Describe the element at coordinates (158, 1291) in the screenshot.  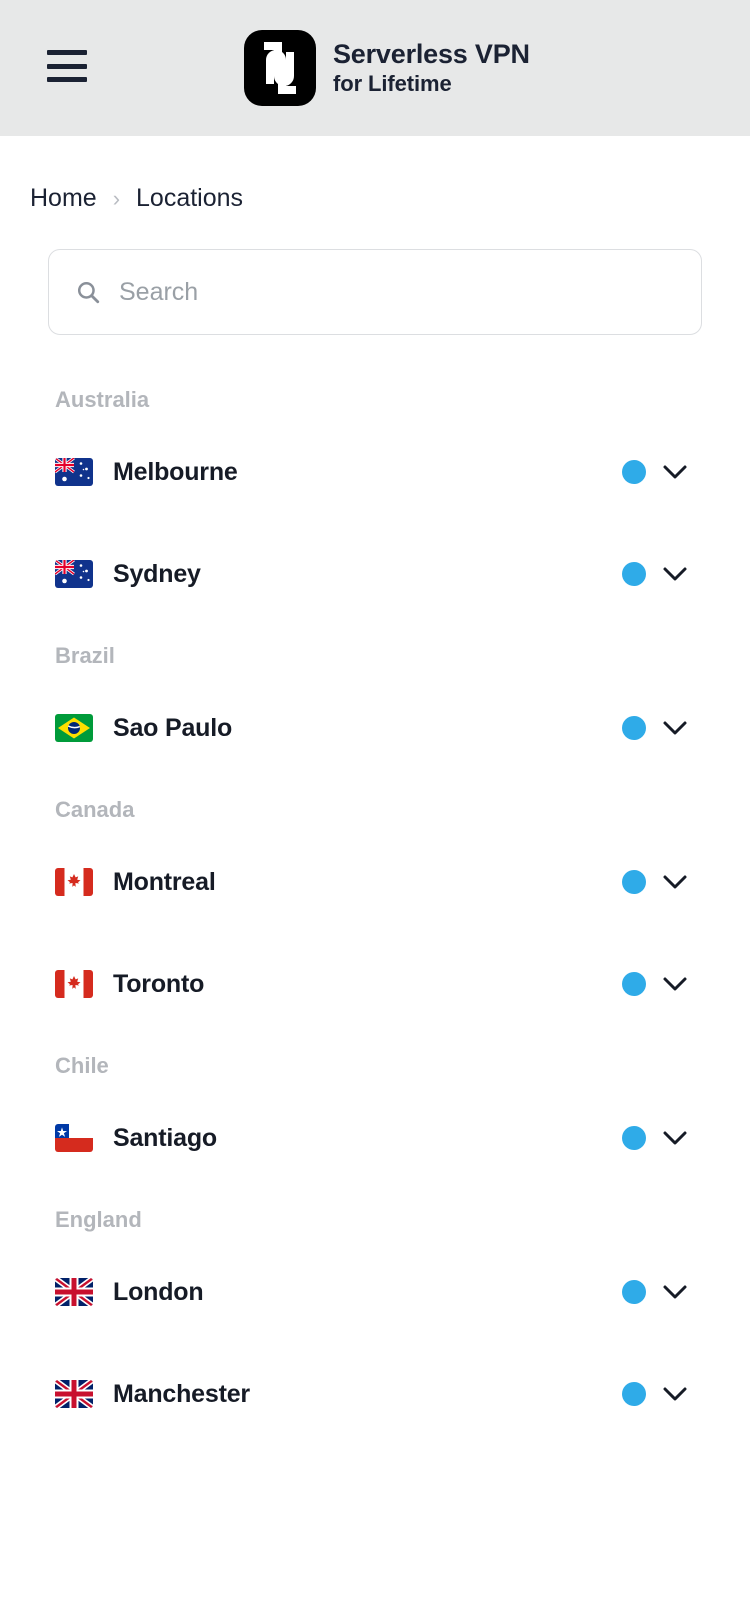
I see `city-name: London` at that location.